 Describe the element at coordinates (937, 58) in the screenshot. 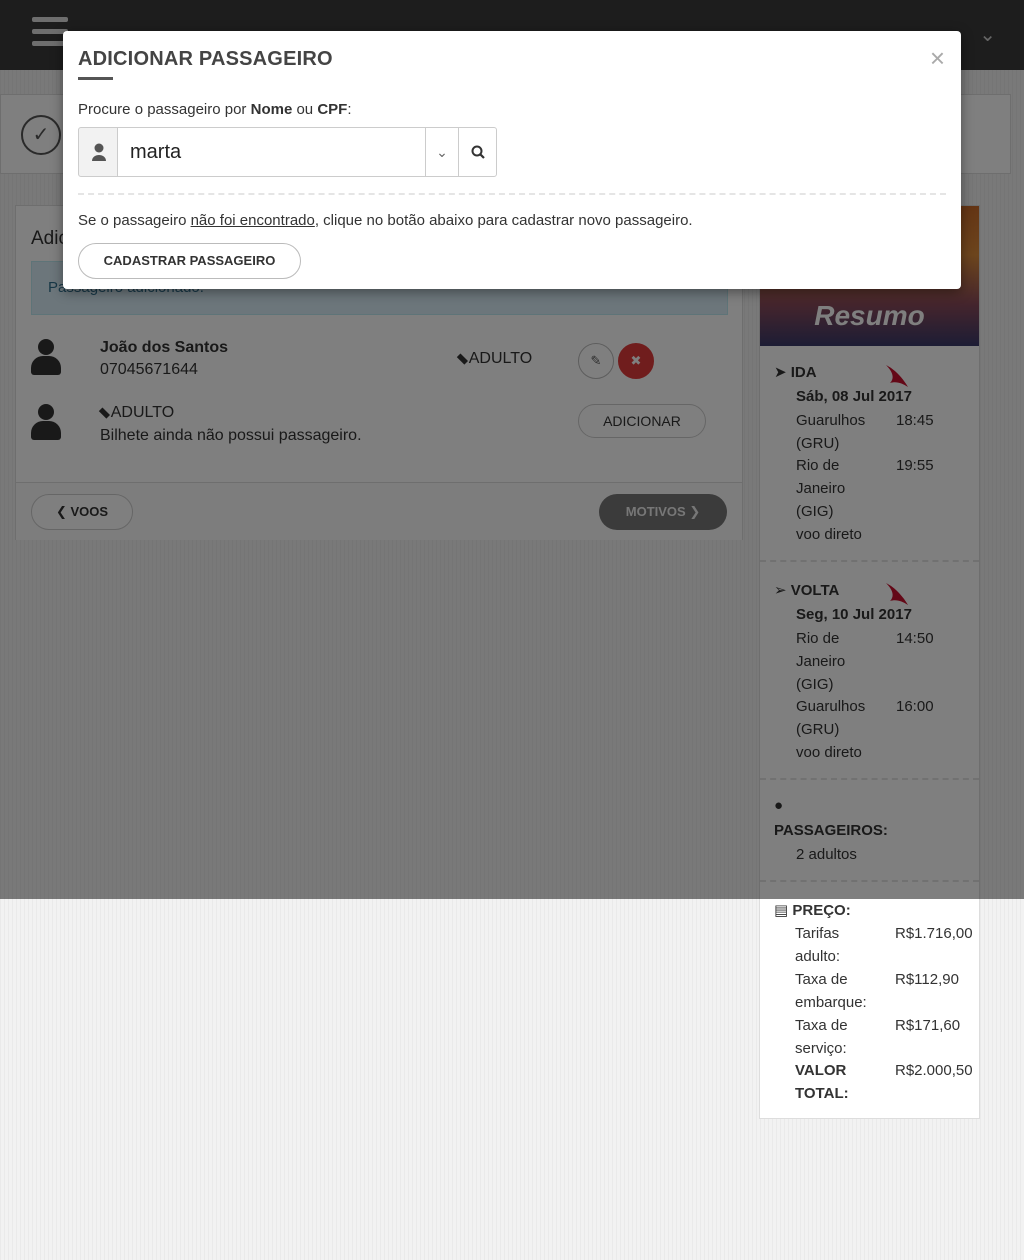

I see `close-icon: ×` at that location.